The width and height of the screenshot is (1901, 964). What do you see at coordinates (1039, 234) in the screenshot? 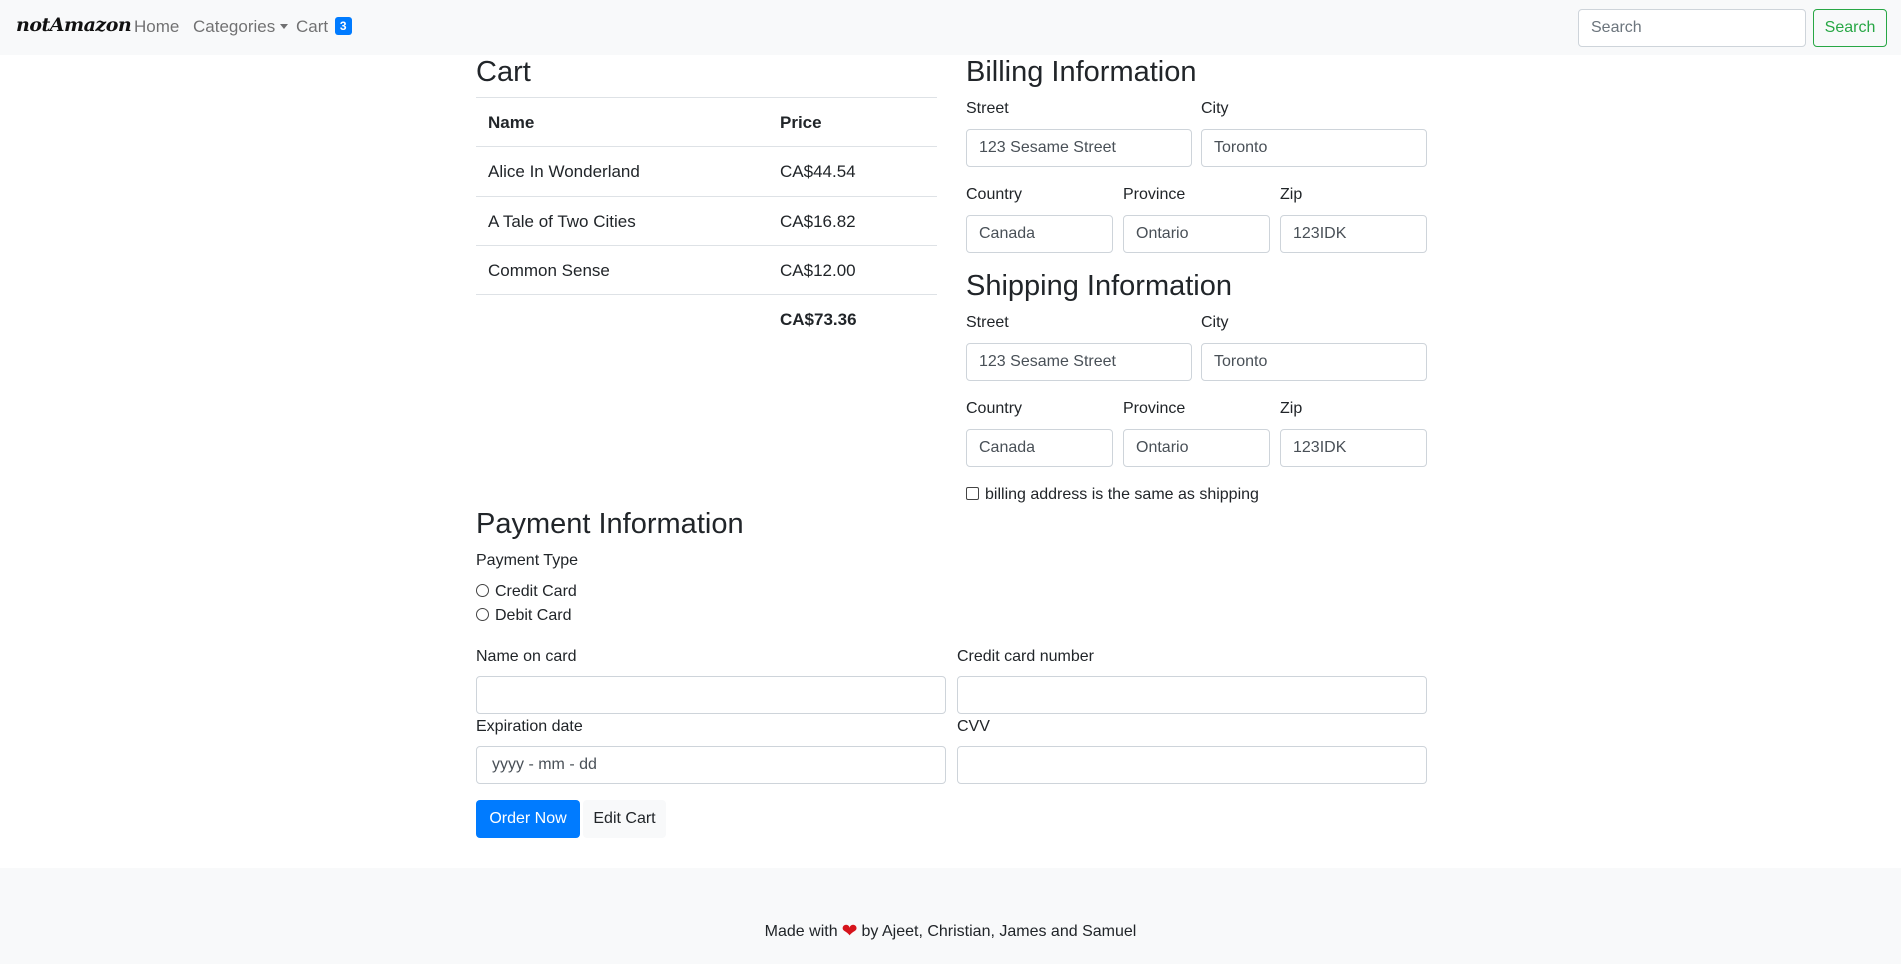
I see `billing-country-input` at bounding box center [1039, 234].